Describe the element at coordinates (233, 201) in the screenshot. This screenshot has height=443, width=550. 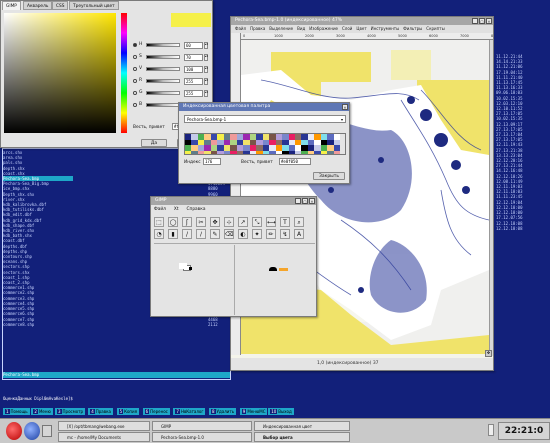
I see `gimp-titlebar: GIMP` at that location.